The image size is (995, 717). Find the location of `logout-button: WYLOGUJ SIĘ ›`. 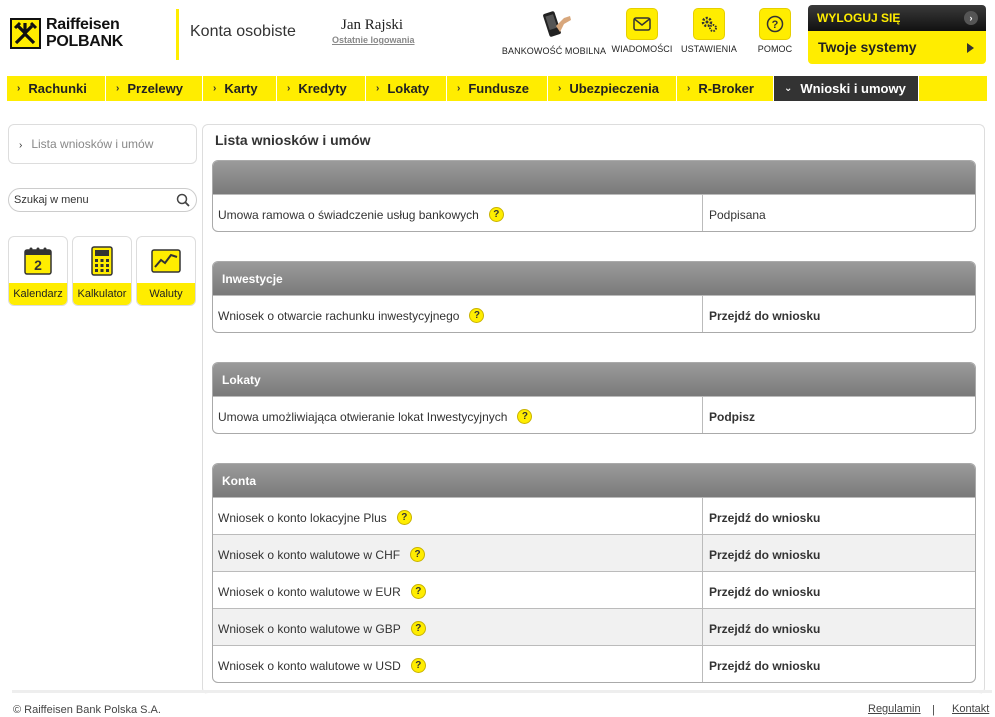

logout-button: WYLOGUJ SIĘ › is located at coordinates (897, 18).